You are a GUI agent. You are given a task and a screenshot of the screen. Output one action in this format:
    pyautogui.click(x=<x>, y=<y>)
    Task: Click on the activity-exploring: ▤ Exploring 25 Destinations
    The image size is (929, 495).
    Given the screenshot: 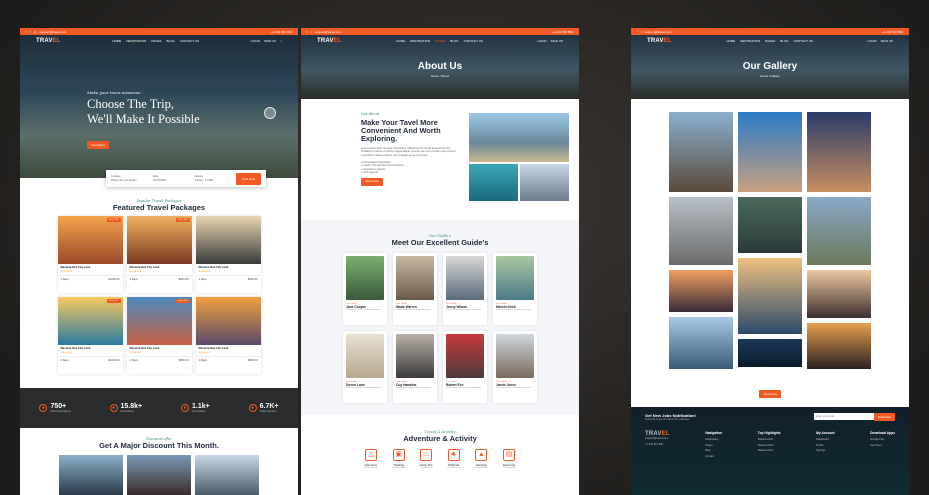 What is the action you would take?
    pyautogui.click(x=509, y=459)
    